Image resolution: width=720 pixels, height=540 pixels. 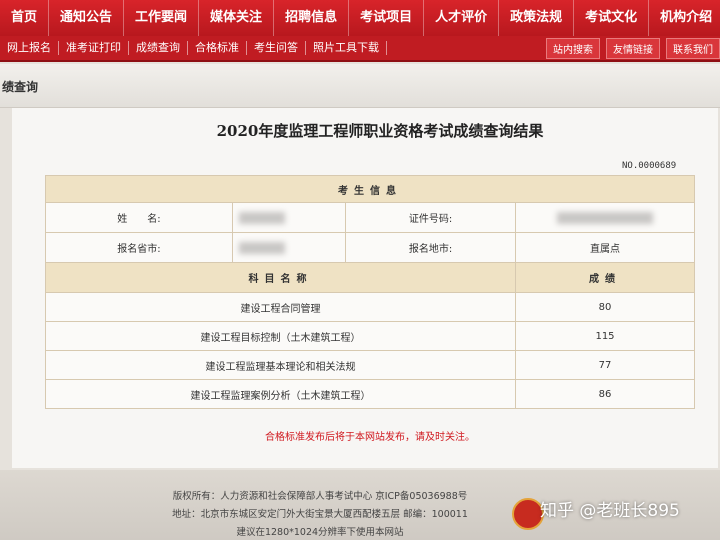 What do you see at coordinates (320, 532) in the screenshot?
I see `footer-resolution-hint: 建议在1280*1024分辨率下使用本网站` at bounding box center [320, 532].